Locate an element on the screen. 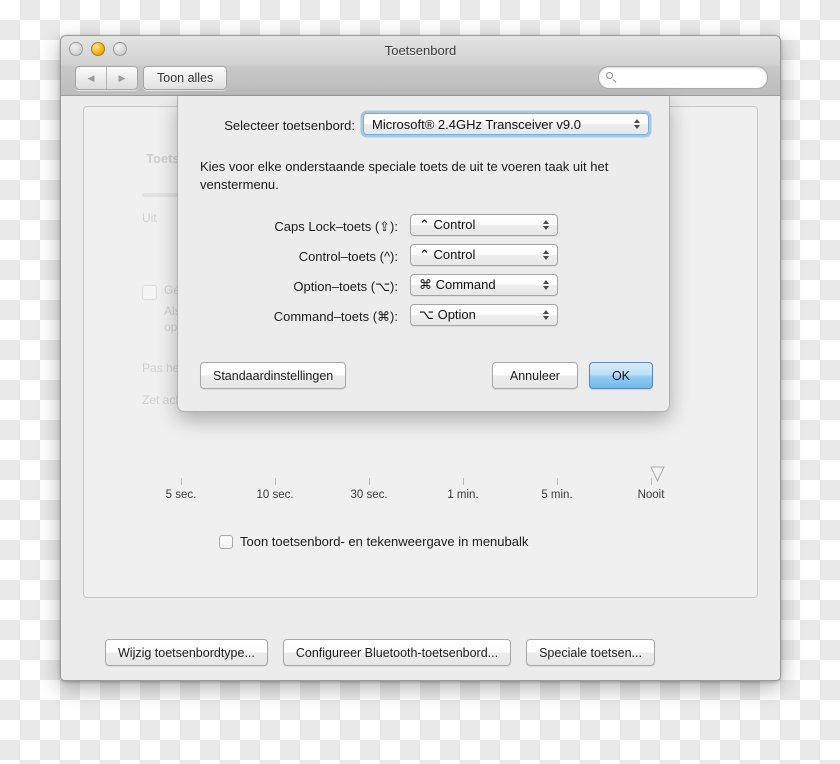  back-icon: ◀ is located at coordinates (91, 78).